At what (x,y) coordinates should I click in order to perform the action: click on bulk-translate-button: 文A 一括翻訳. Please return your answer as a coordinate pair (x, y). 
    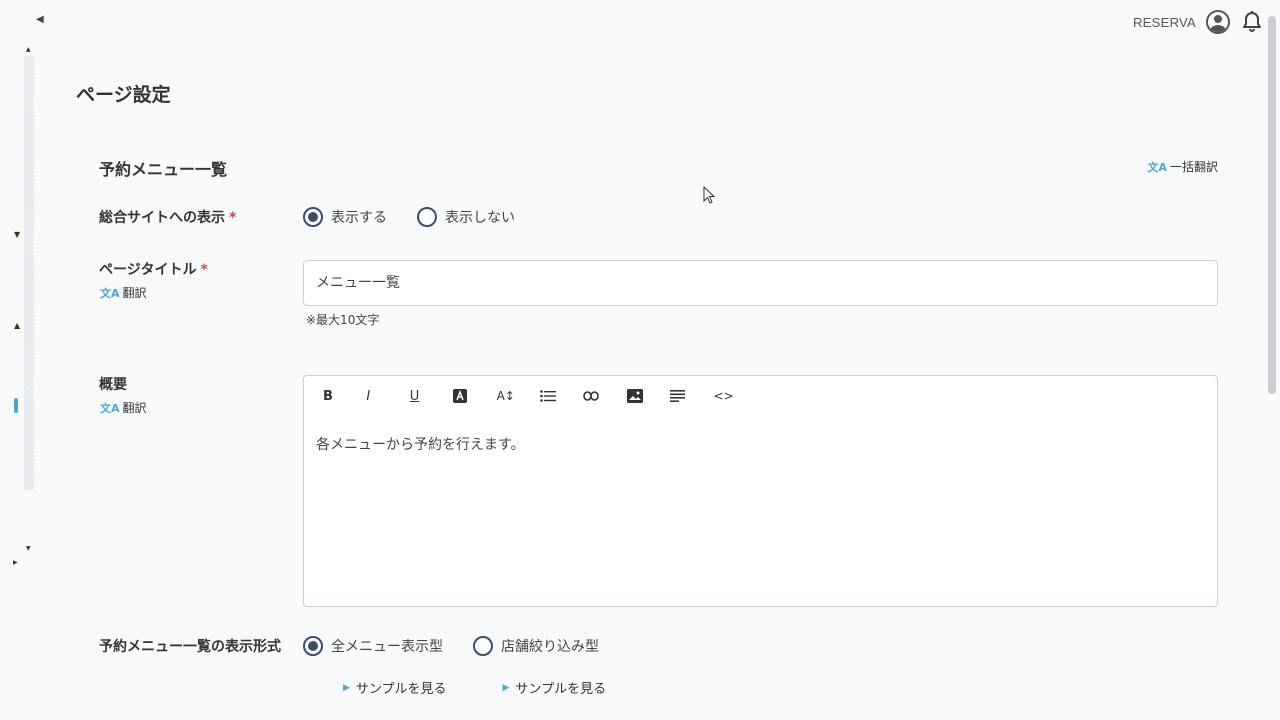
    Looking at the image, I should click on (1182, 166).